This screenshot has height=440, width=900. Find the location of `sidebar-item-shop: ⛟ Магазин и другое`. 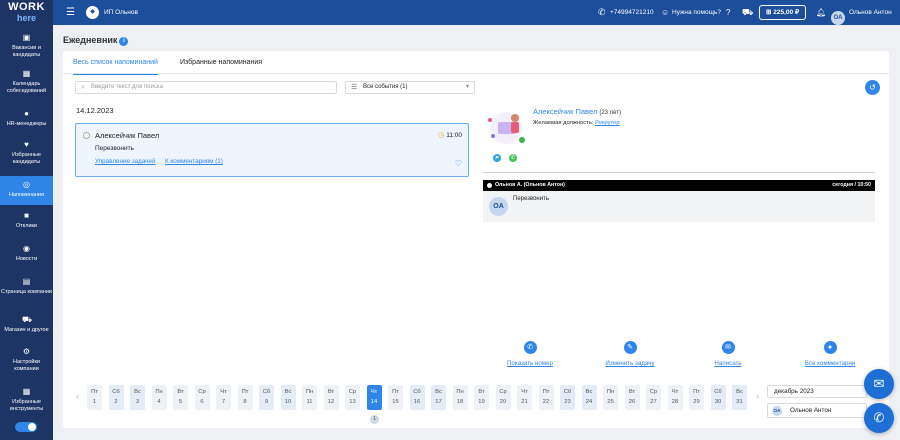

sidebar-item-shop: ⛟ Магазин и другое is located at coordinates (26, 325).